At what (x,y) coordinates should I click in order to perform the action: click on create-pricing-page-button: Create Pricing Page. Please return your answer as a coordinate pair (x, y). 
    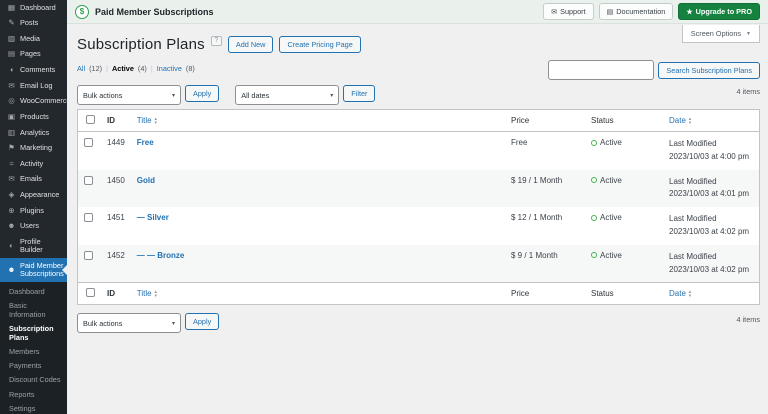
    Looking at the image, I should click on (320, 44).